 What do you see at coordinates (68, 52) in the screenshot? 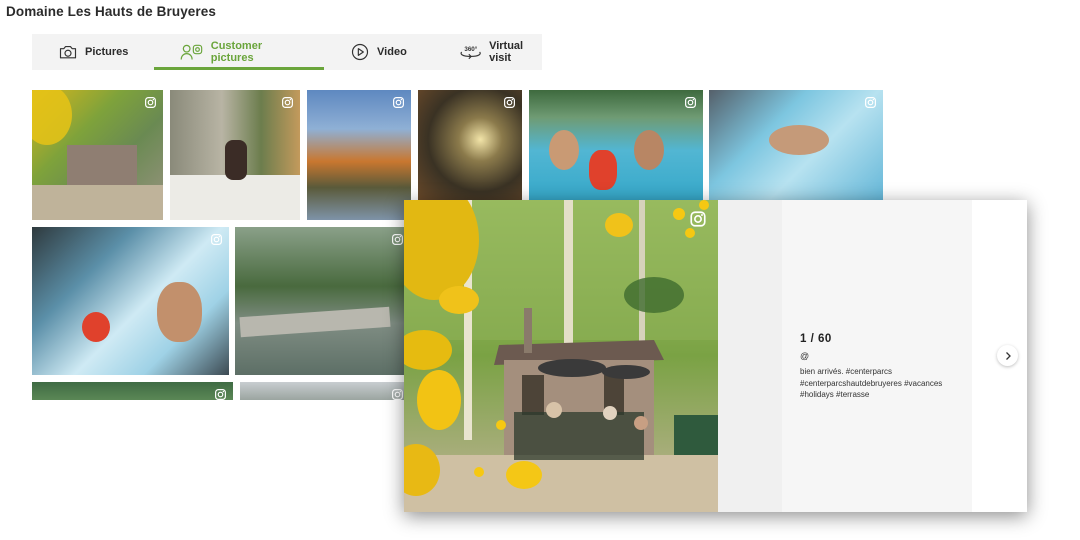
I see `camera-icon` at bounding box center [68, 52].